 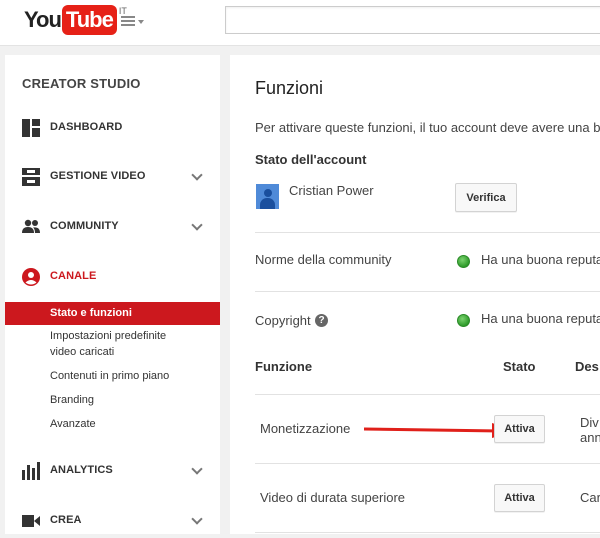 What do you see at coordinates (31, 277) in the screenshot?
I see `channel-icon` at bounding box center [31, 277].